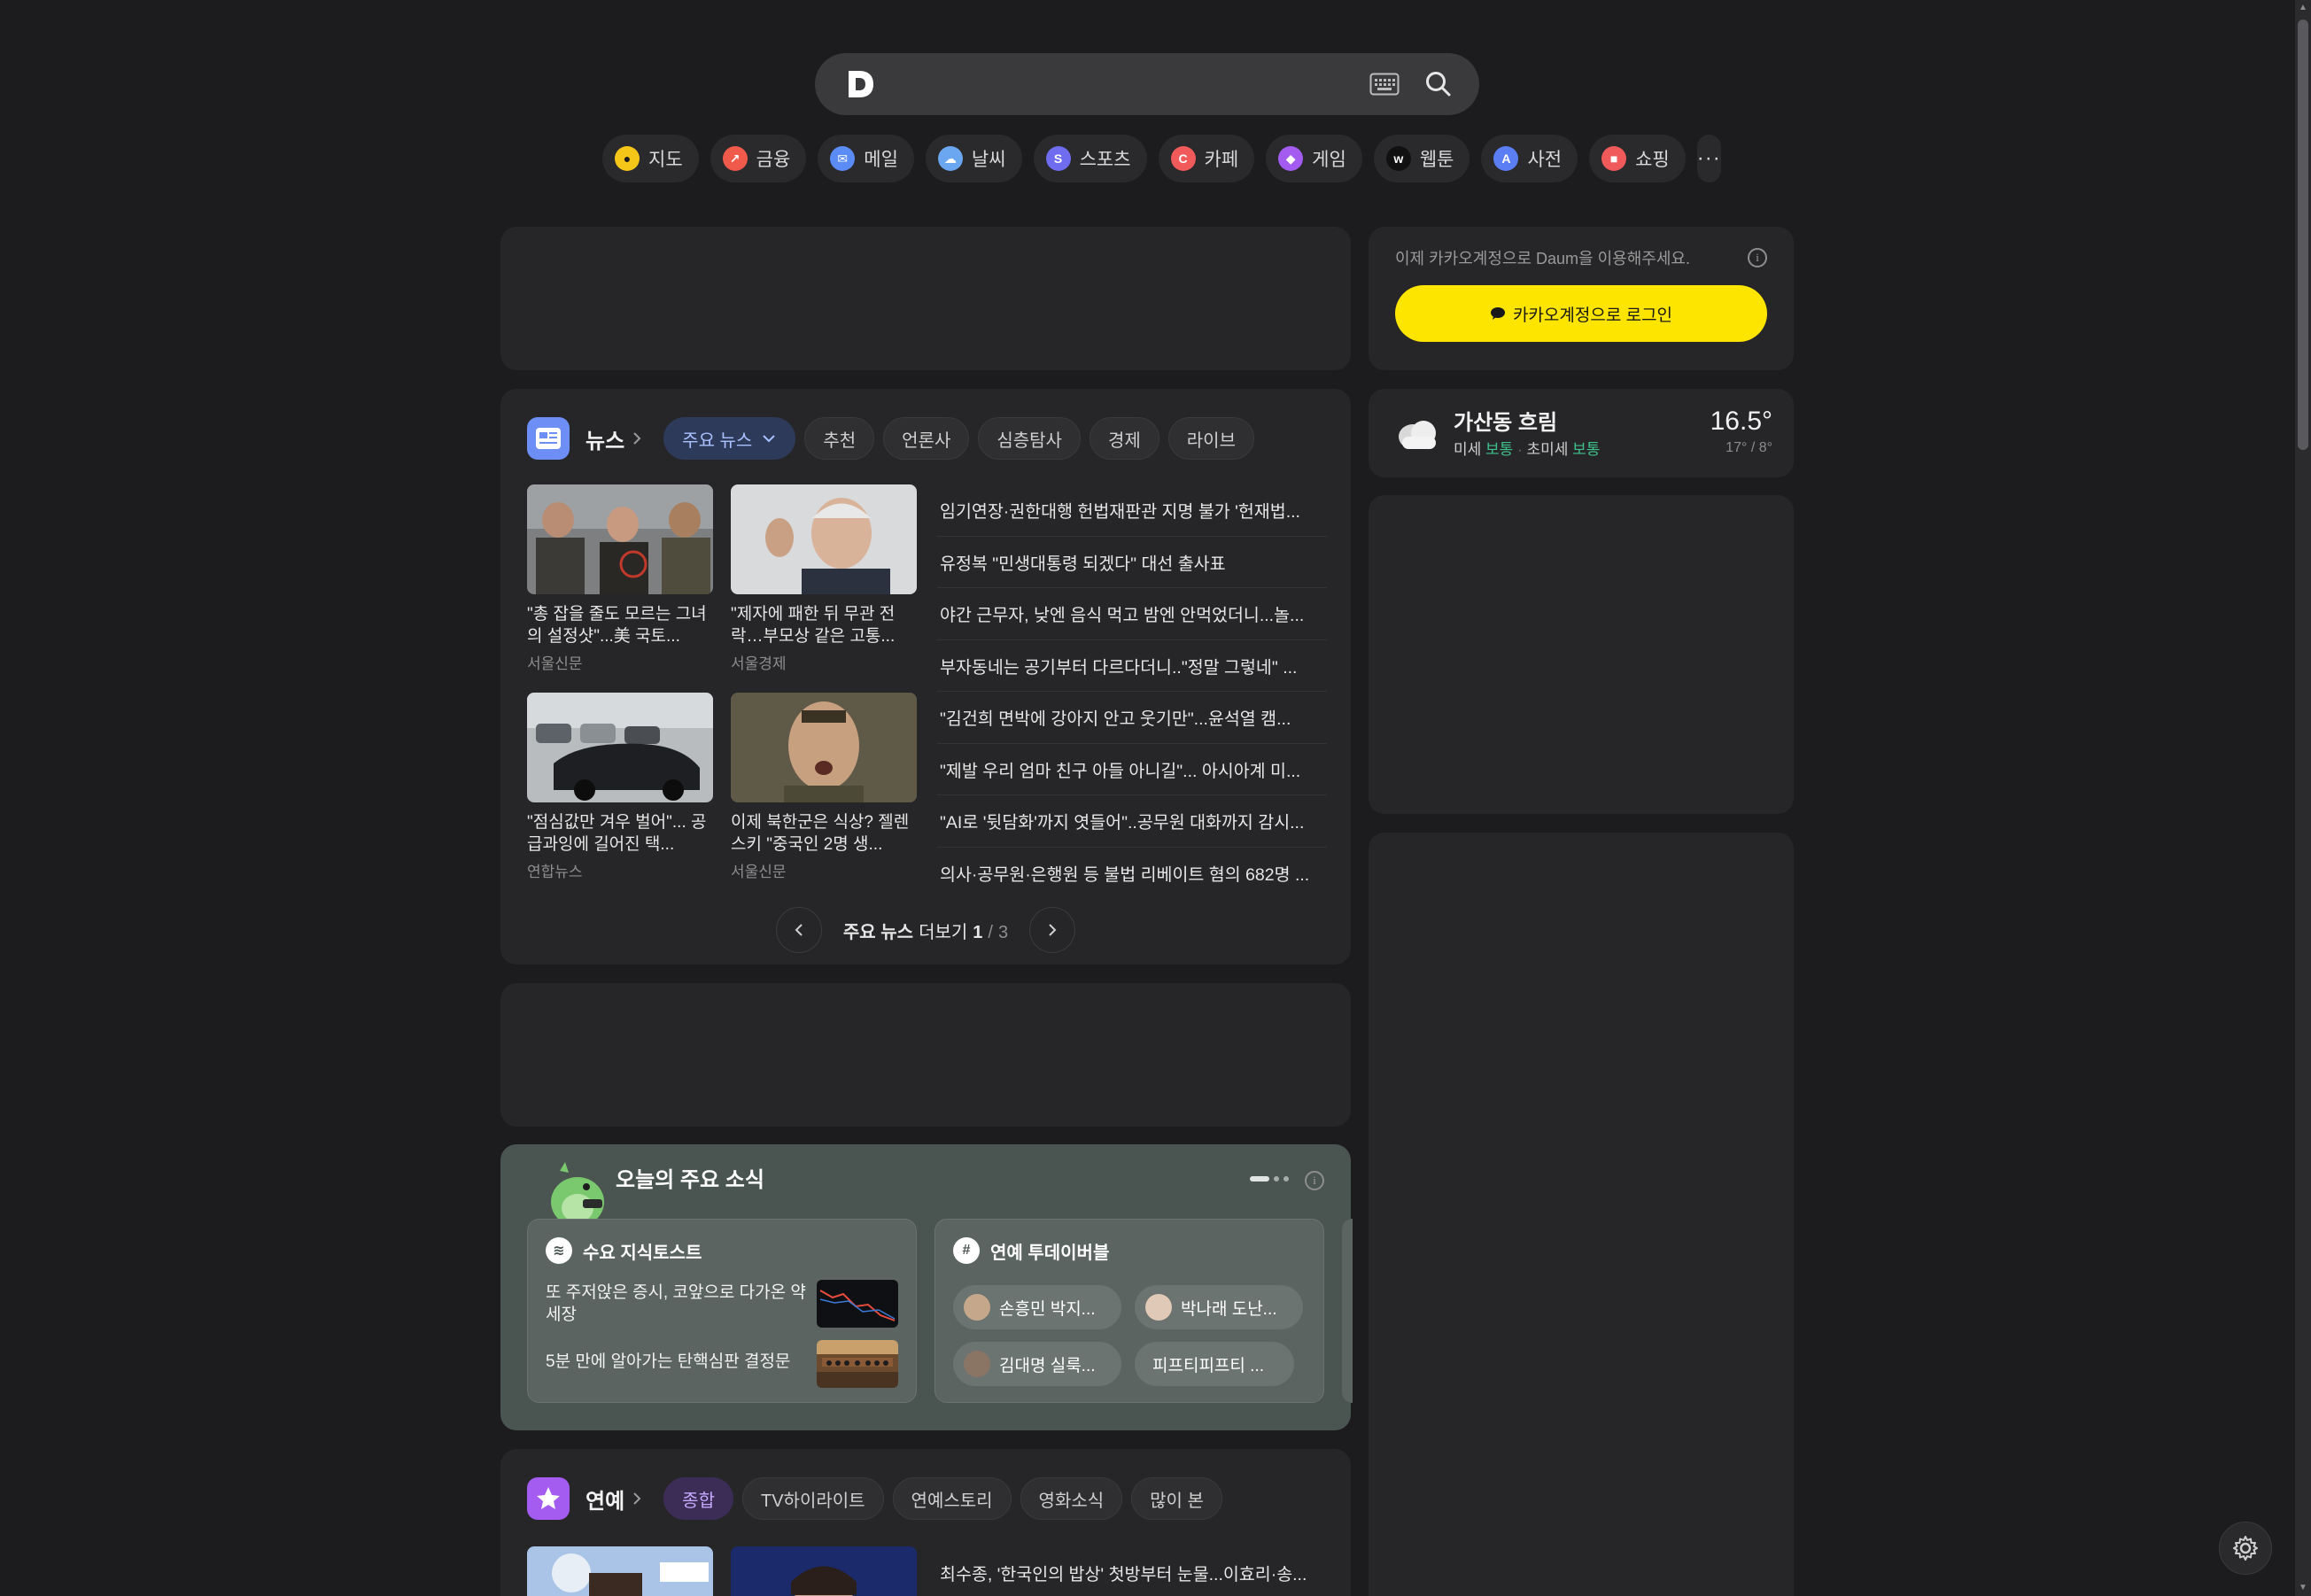 Image resolution: width=2311 pixels, height=1596 pixels. Describe the element at coordinates (857, 1364) in the screenshot. I see `court-thumbnail` at that location.